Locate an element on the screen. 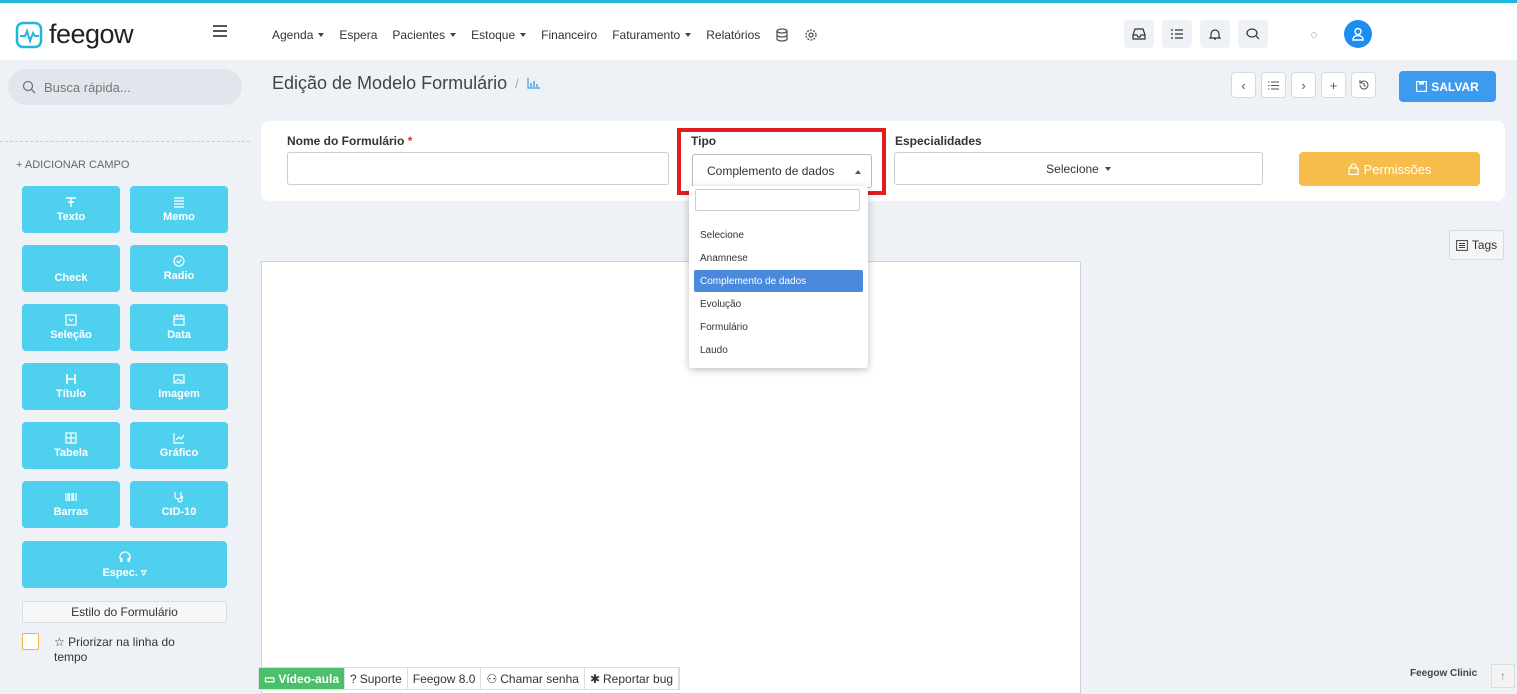 The image size is (1517, 694). version-label: Feegow 8.0 is located at coordinates (445, 678).